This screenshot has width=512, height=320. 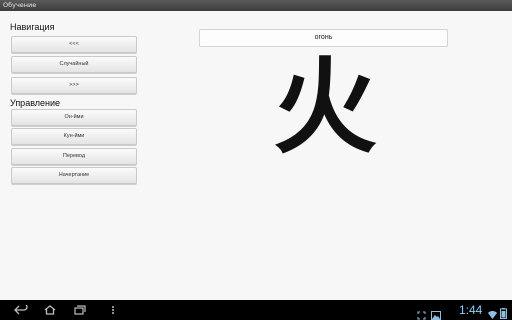 What do you see at coordinates (492, 312) in the screenshot?
I see `wifi-icon` at bounding box center [492, 312].